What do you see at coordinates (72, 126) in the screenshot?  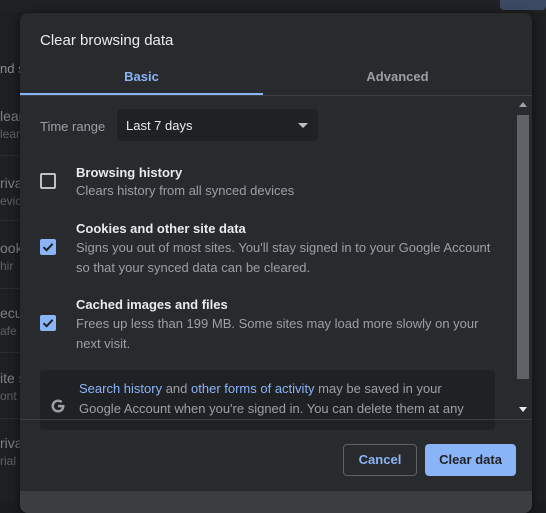 I see `time-range-label: Time range` at bounding box center [72, 126].